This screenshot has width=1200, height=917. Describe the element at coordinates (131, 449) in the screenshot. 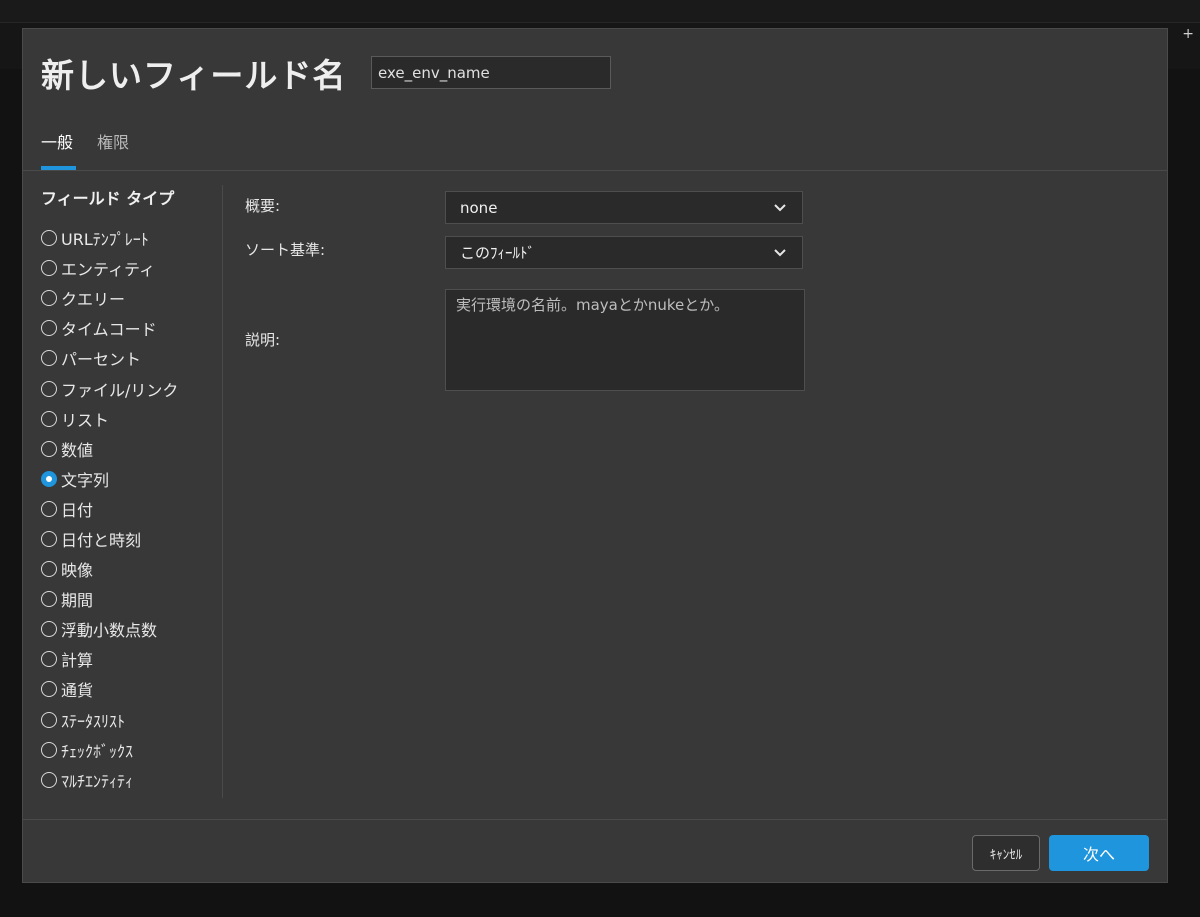

I see `field-type-option: 数値` at that location.